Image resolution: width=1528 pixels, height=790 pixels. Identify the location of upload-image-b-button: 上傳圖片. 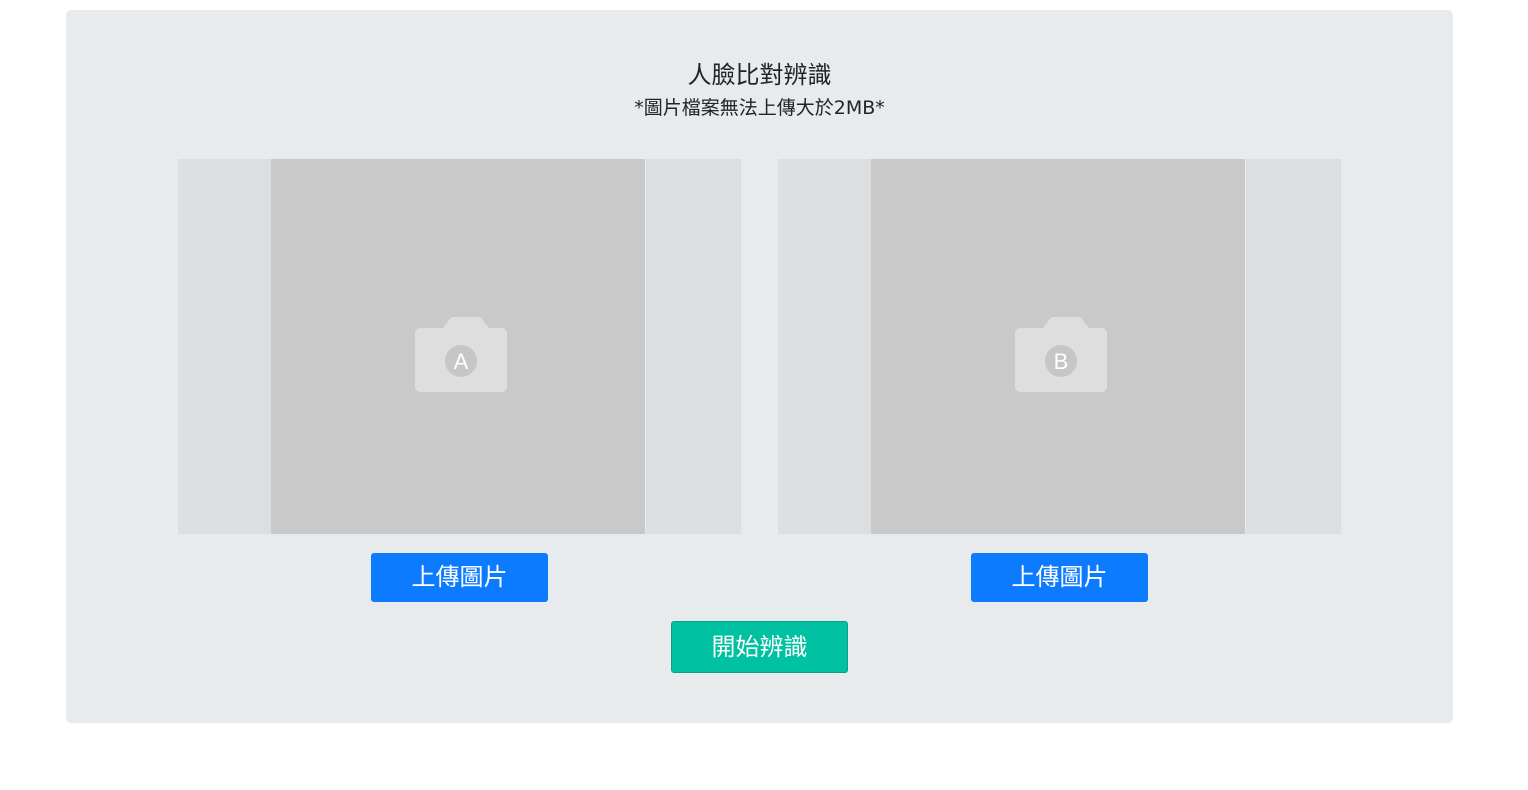
(1059, 577).